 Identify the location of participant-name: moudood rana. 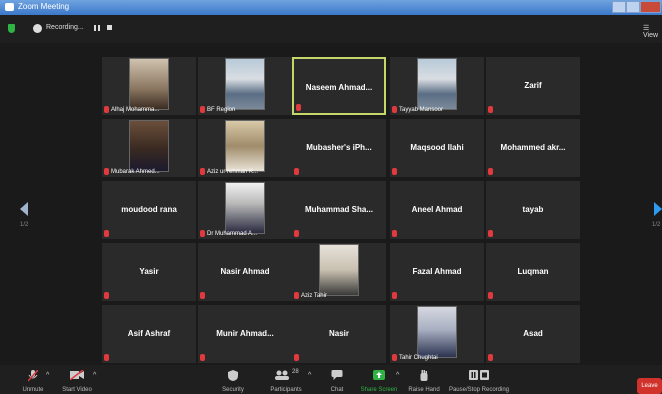
(149, 209).